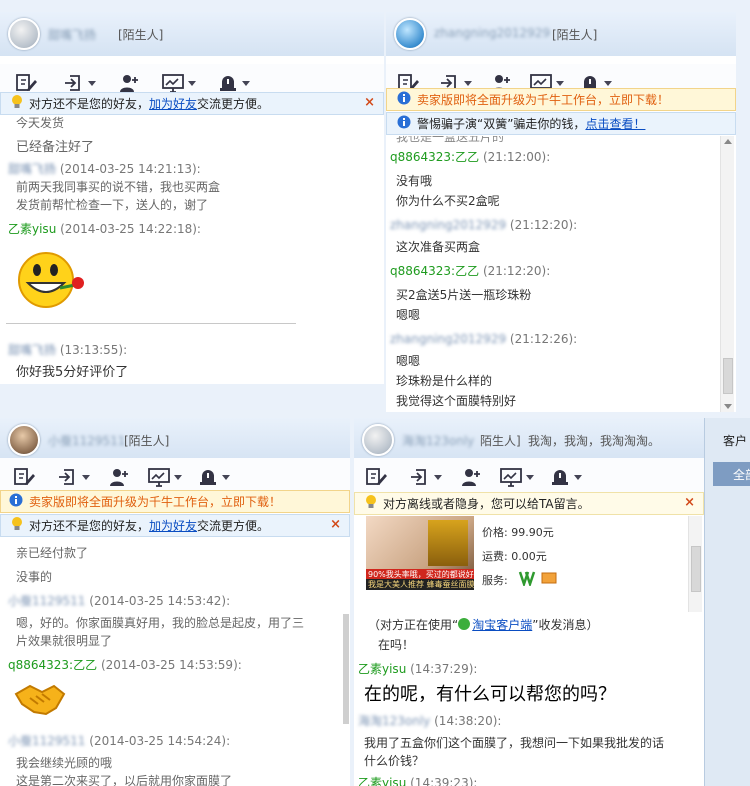 The width and height of the screenshot is (750, 786). I want to click on client-notice: （对方正在使用“ 淘宝客户端”收发消息）, so click(483, 625).